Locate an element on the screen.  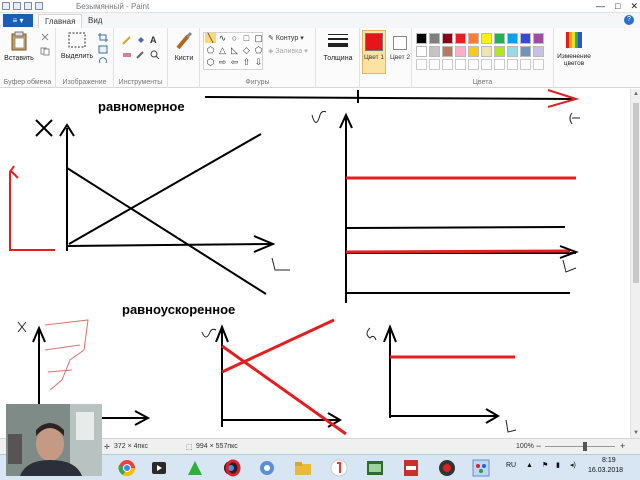
rotate-icon is located at coordinates (103, 61).